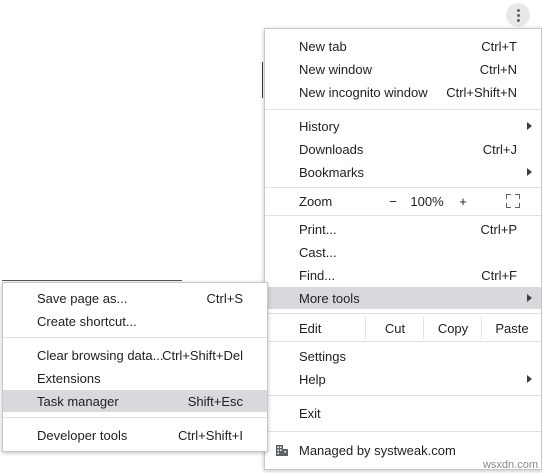 This screenshot has height=473, width=542. What do you see at coordinates (403, 149) in the screenshot?
I see `menu-item-downloads: Downloads Ctrl+J` at bounding box center [403, 149].